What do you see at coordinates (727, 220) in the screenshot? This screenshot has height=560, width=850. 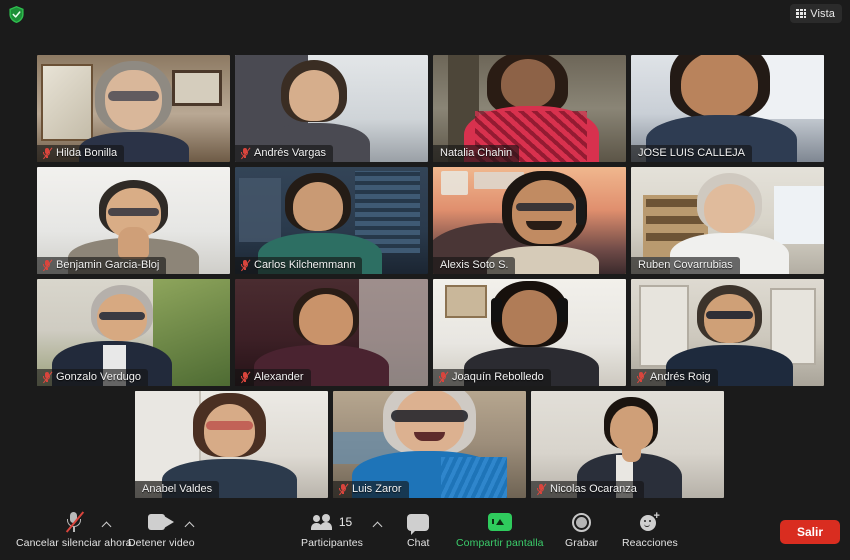 I see `participant-tile: Ruben Covarrubias` at bounding box center [727, 220].